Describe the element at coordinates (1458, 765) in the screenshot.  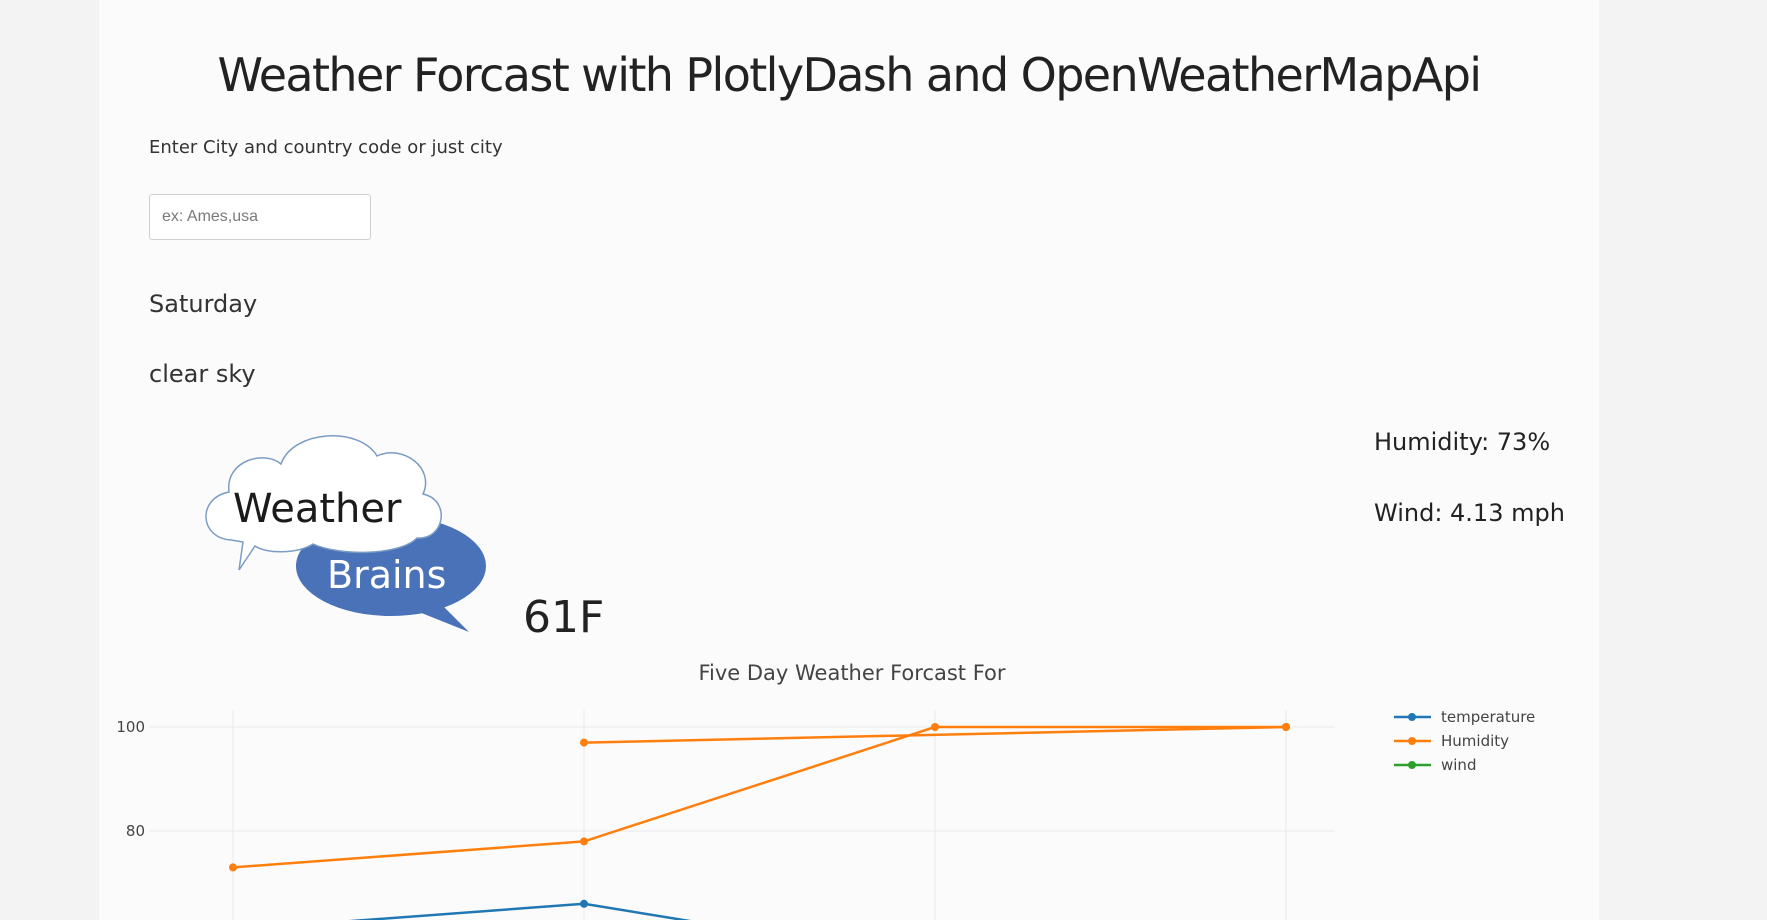
I see `legend-item-label: wind` at that location.